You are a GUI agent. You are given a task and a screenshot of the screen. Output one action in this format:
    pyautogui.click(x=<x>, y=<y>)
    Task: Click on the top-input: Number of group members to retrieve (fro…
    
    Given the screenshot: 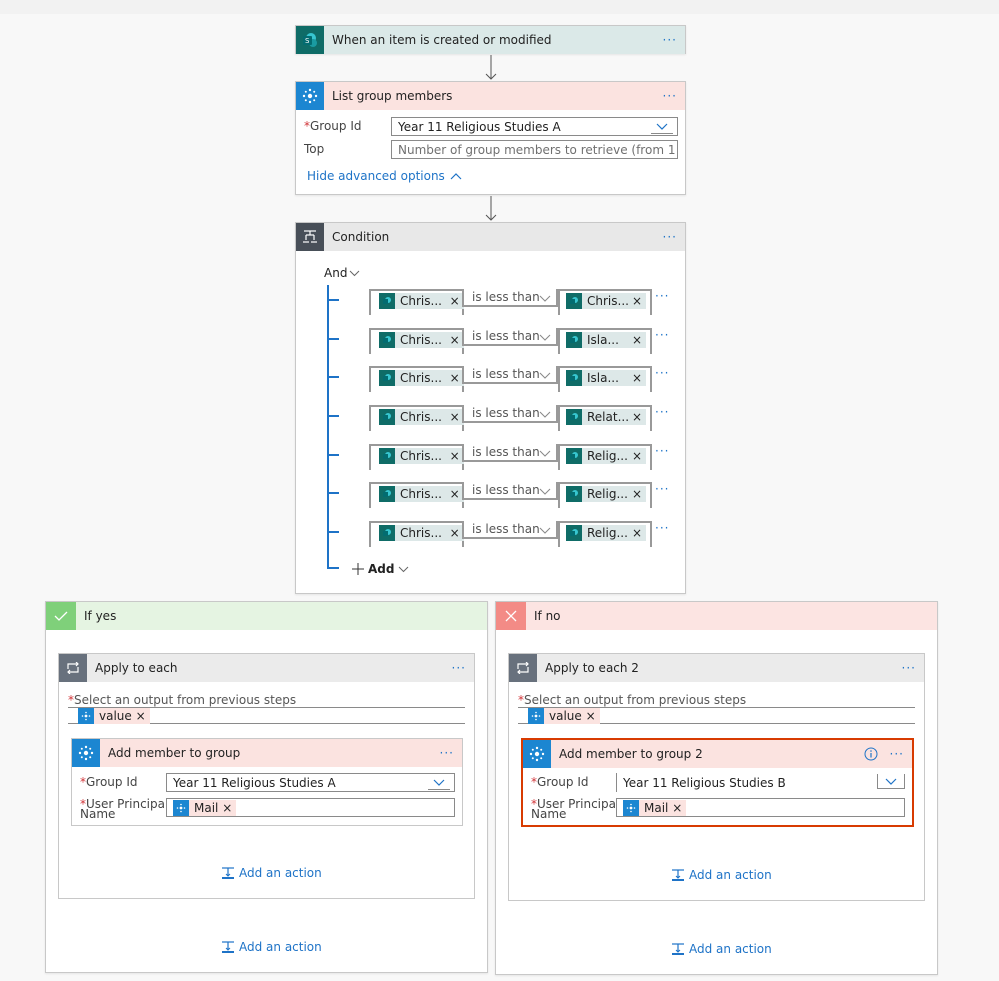 What is the action you would take?
    pyautogui.click(x=534, y=149)
    